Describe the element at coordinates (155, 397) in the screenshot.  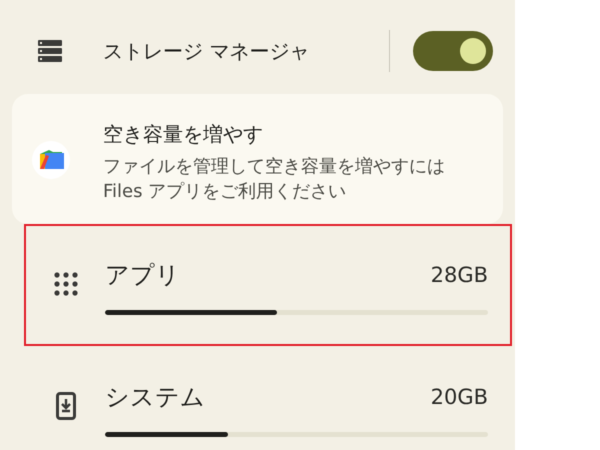
I see `category-name: システム` at that location.